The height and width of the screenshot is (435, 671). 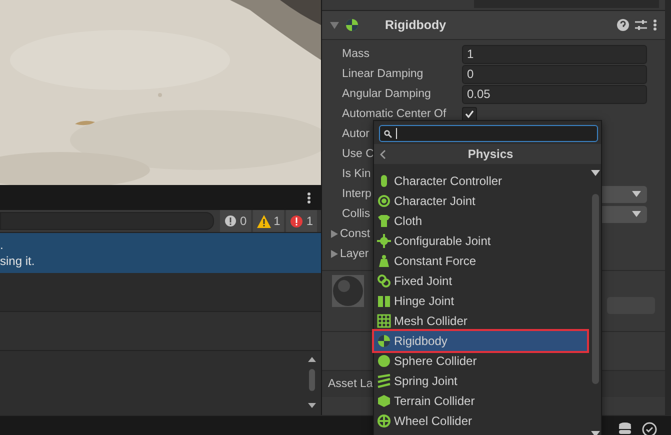 What do you see at coordinates (356, 134) in the screenshot?
I see `property-label: Autor` at bounding box center [356, 134].